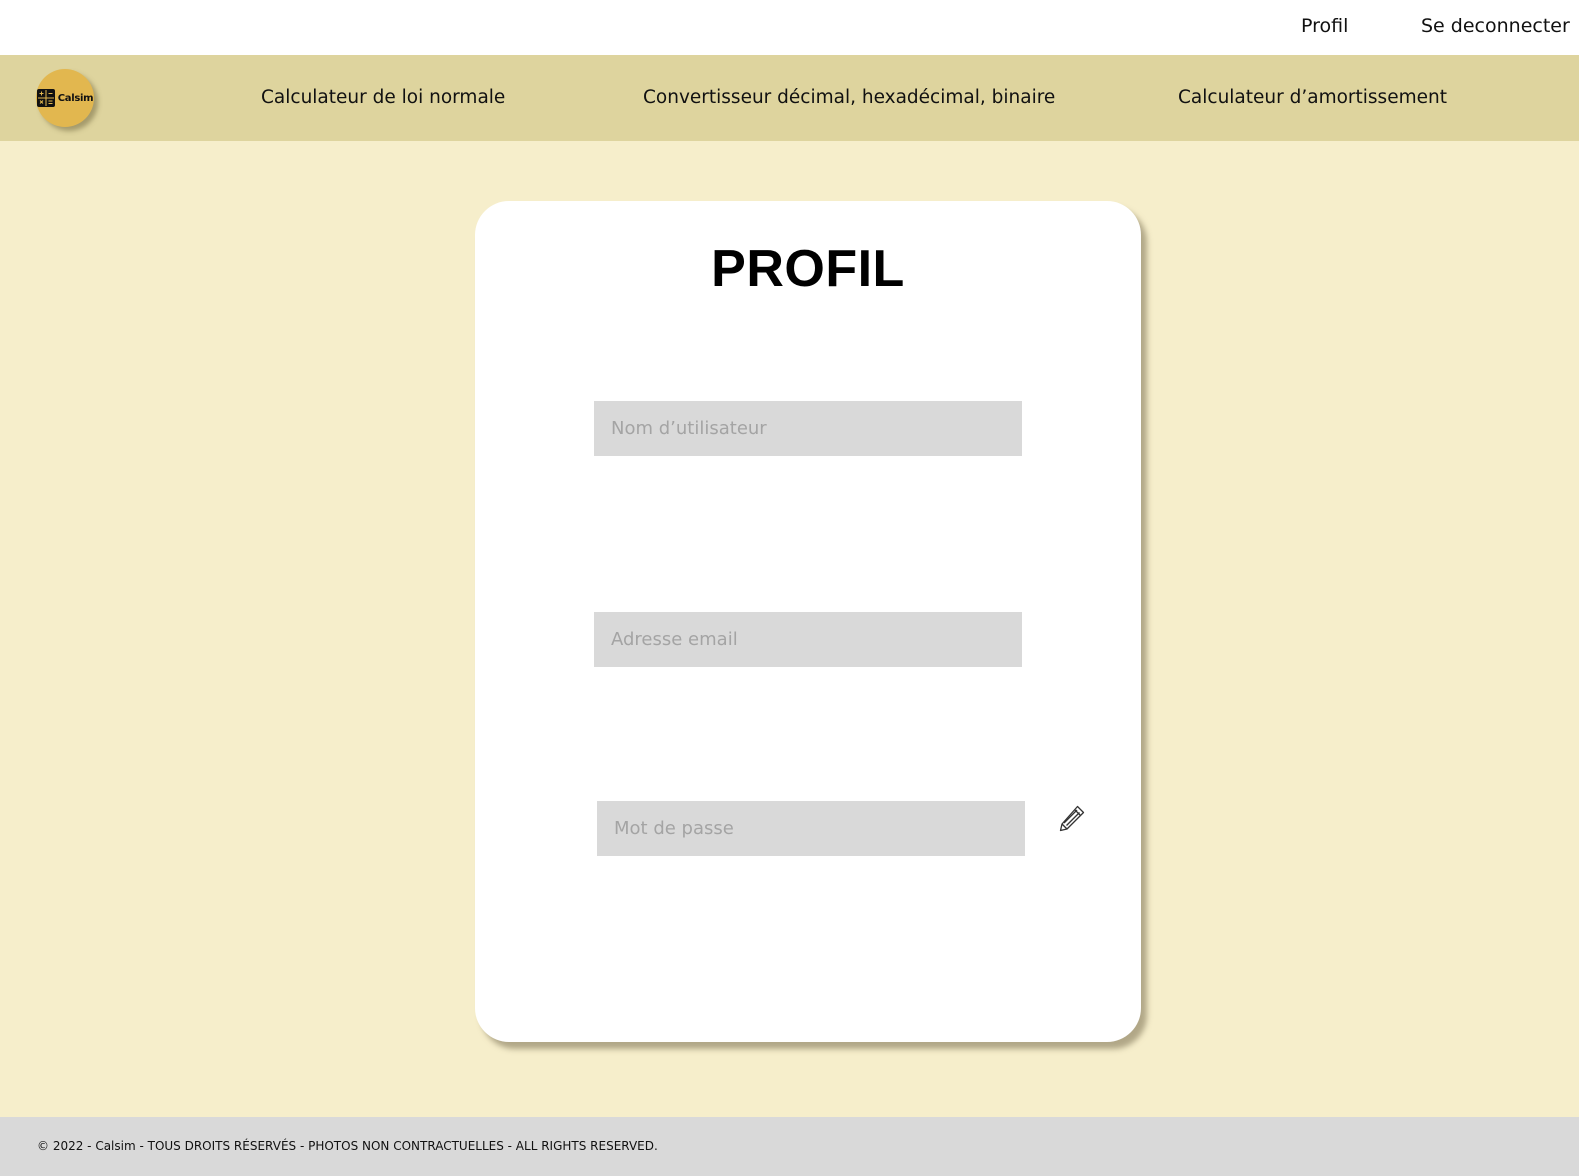  I want to click on edit-password-button, so click(1072, 818).